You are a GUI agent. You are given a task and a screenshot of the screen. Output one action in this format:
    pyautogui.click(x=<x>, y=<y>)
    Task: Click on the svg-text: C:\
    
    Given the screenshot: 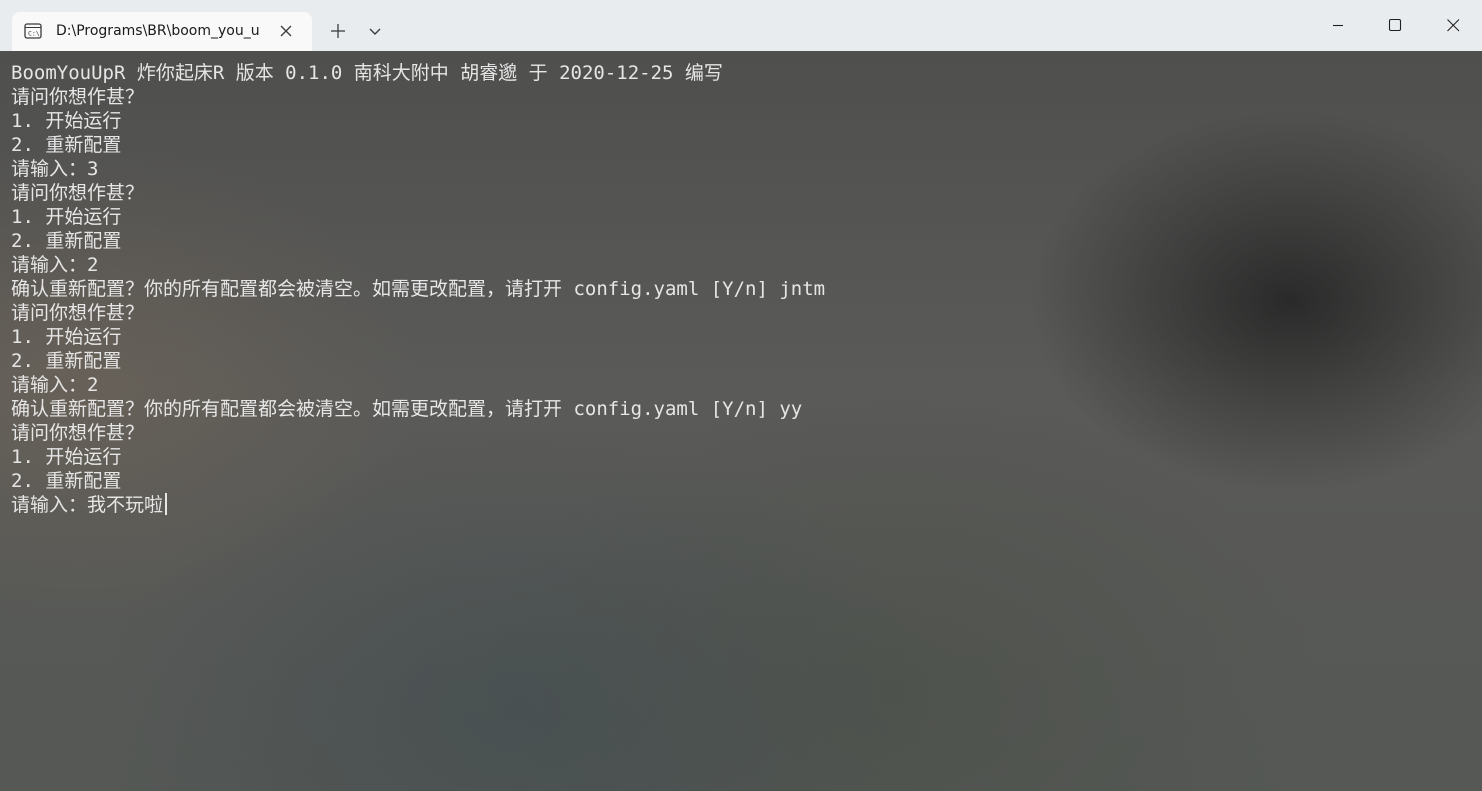 What is the action you would take?
    pyautogui.click(x=34, y=34)
    